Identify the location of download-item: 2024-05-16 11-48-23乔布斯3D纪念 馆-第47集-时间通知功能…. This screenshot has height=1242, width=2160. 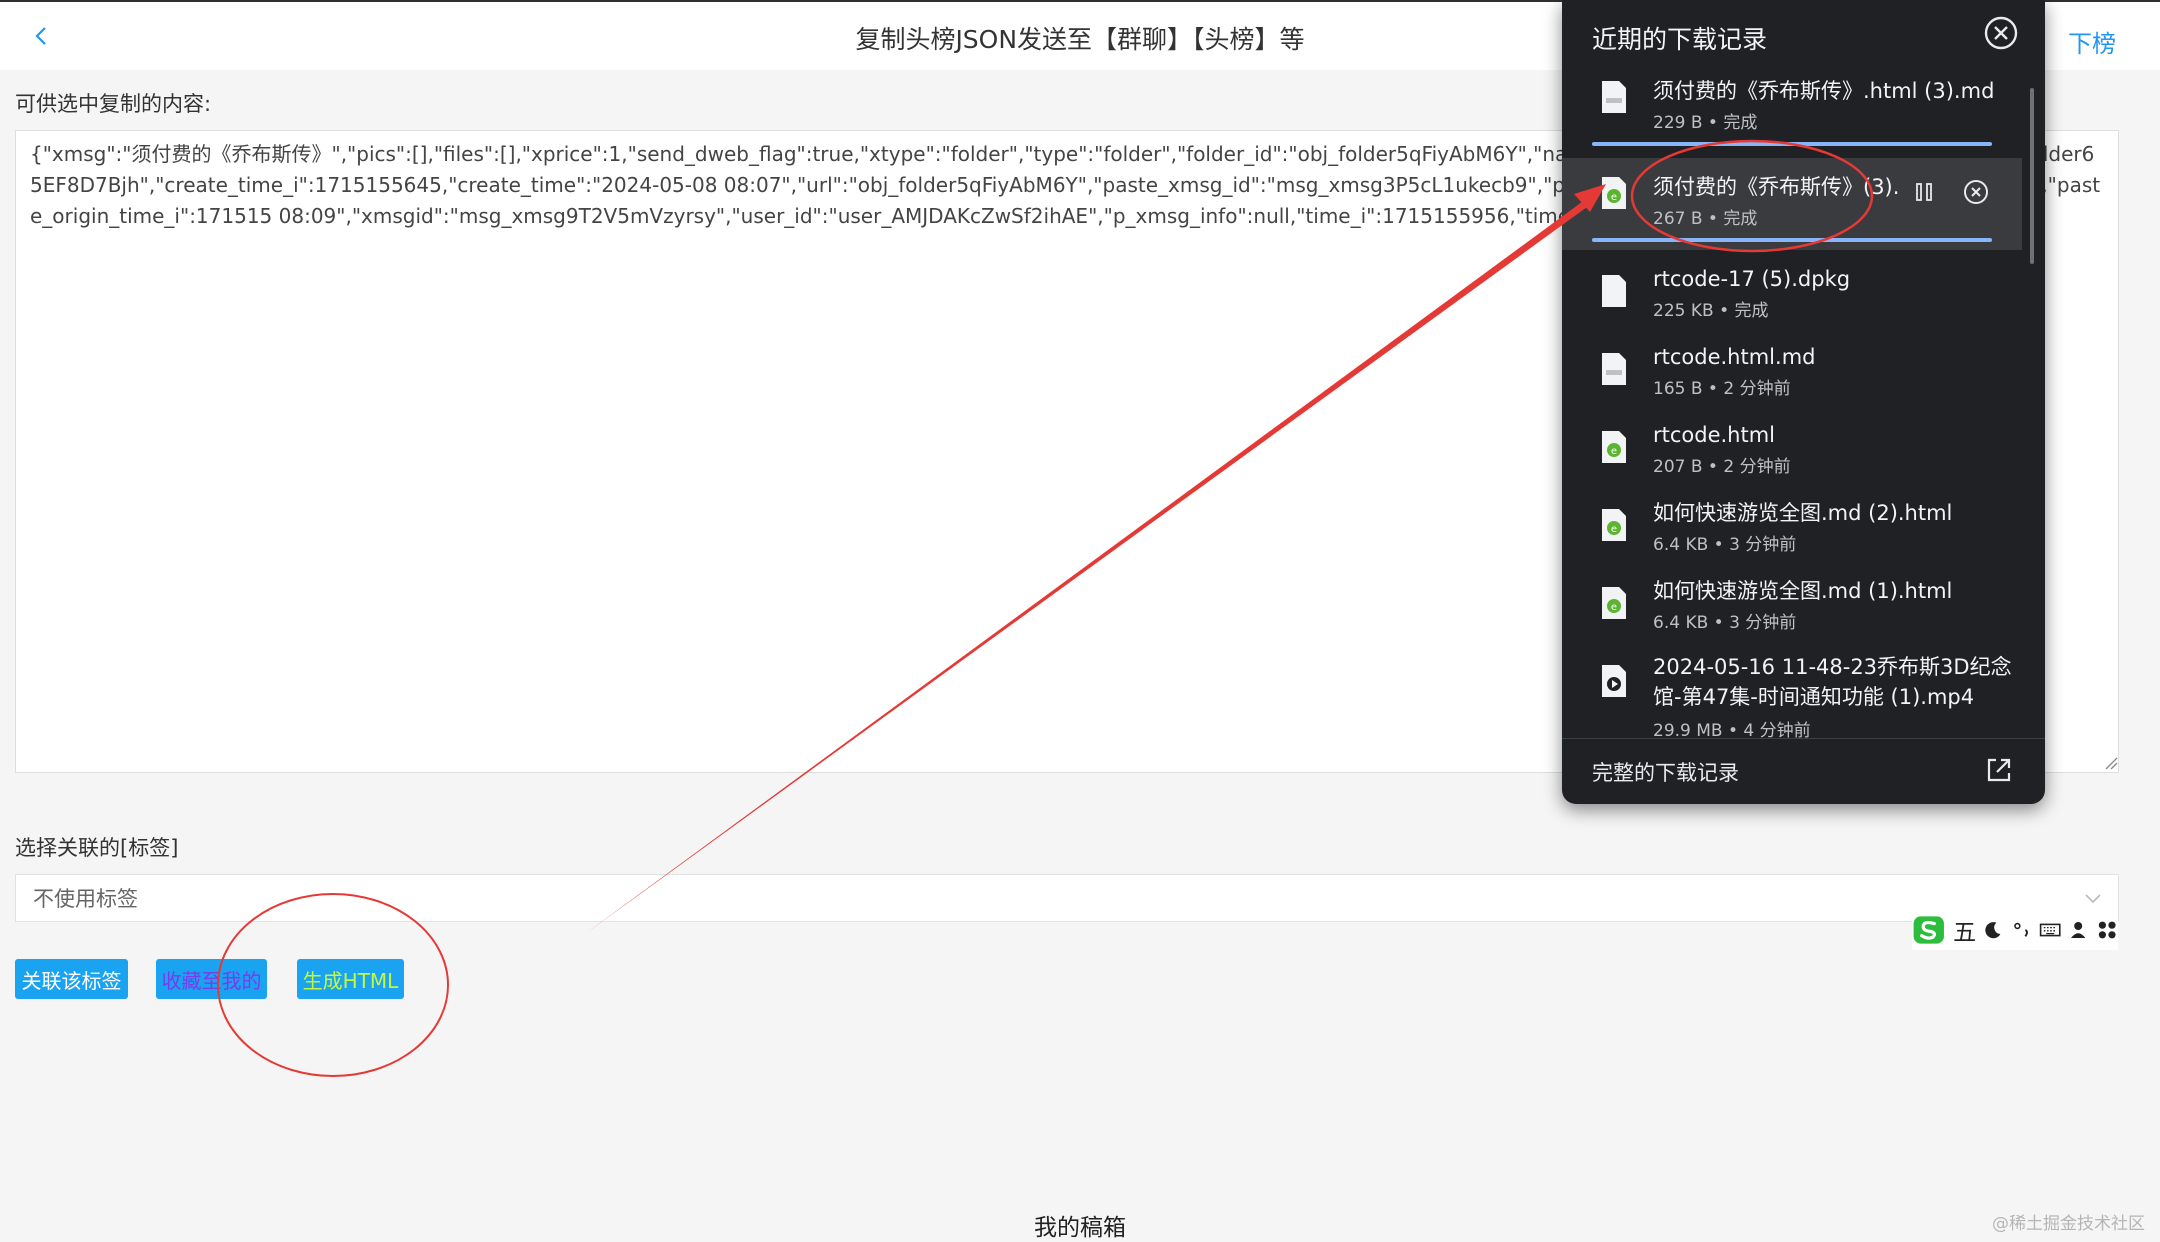
(1792, 695).